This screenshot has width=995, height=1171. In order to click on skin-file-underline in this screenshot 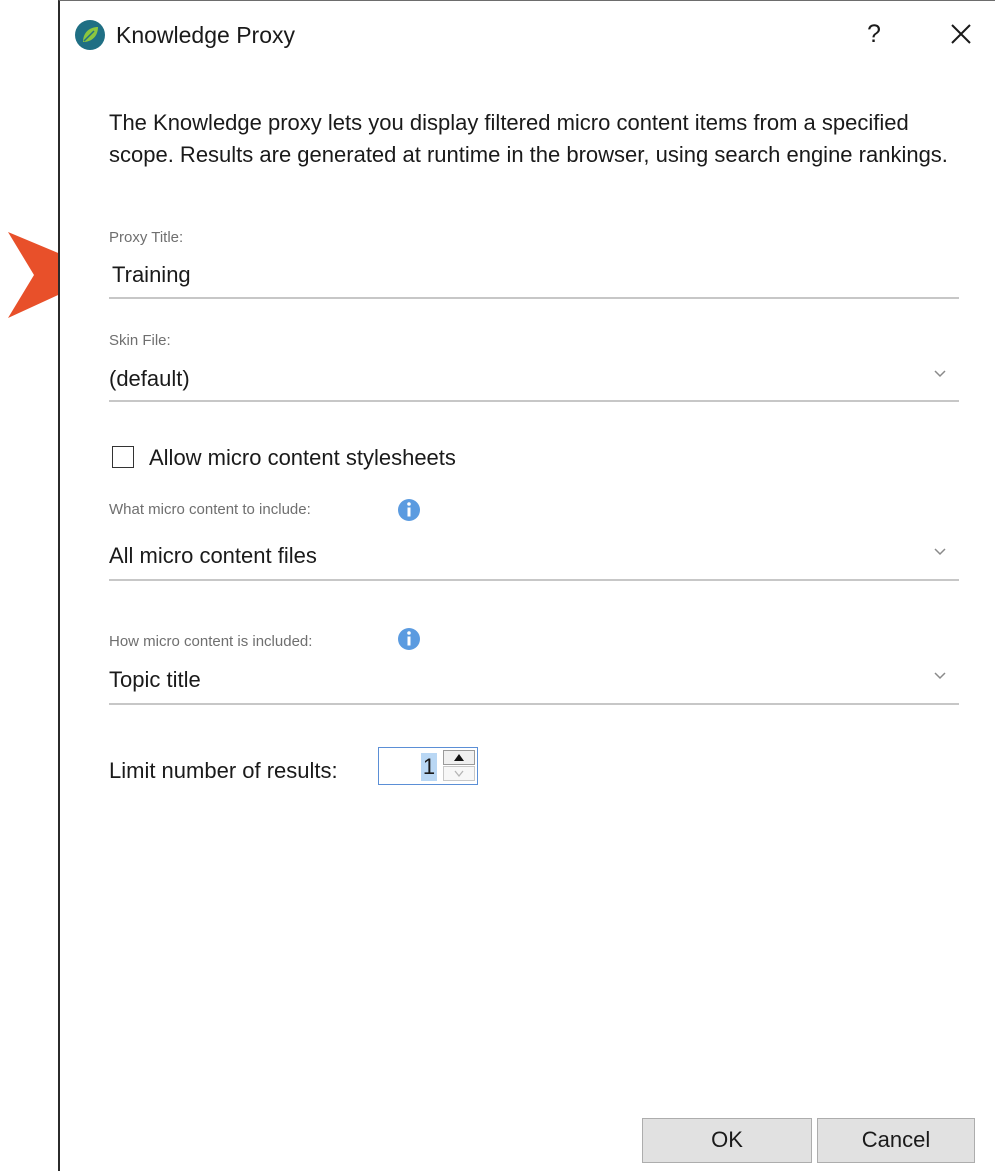, I will do `click(534, 401)`.